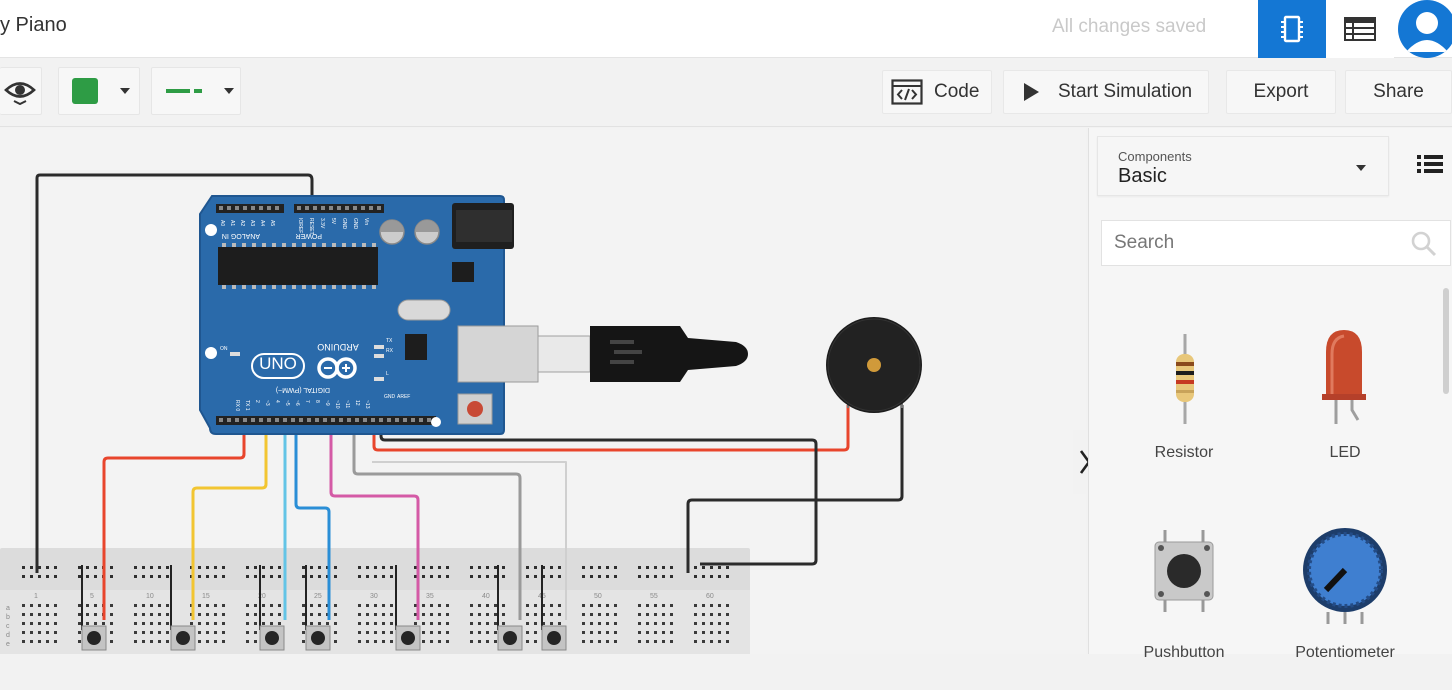 The image size is (1452, 690). Describe the element at coordinates (224, 349) in the screenshot. I see `board-label: ON` at that location.